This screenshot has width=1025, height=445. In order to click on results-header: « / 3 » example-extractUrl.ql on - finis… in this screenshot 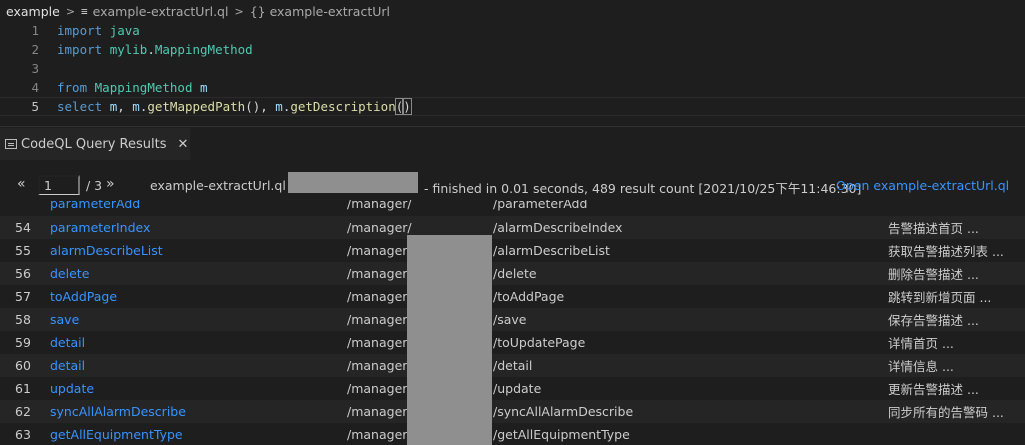, I will do `click(512, 185)`.